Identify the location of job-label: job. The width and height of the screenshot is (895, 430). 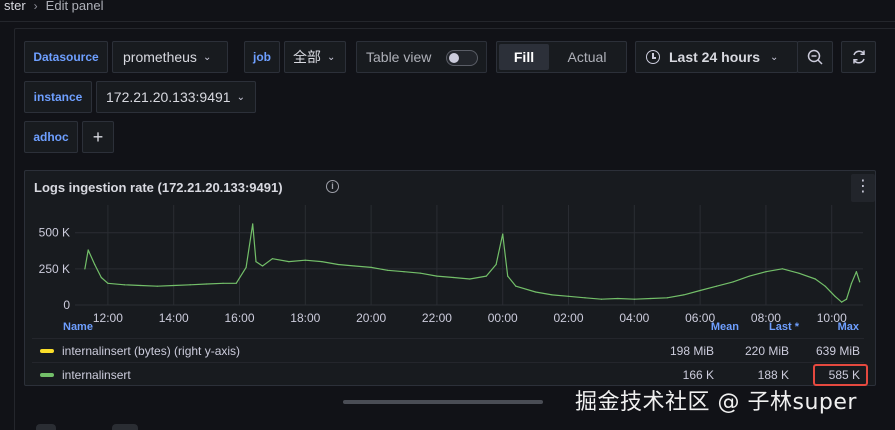
(262, 57).